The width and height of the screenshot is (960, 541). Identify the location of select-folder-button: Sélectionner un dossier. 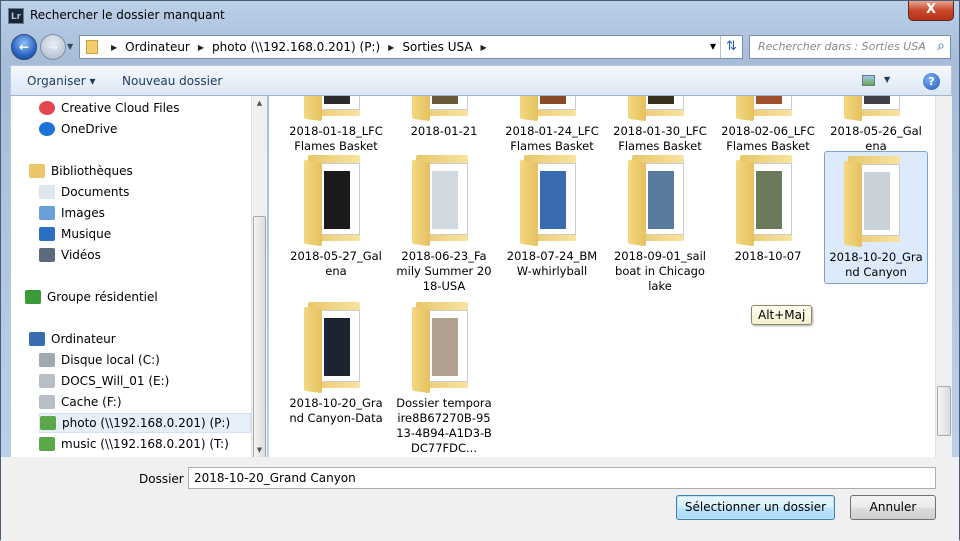
(755, 507).